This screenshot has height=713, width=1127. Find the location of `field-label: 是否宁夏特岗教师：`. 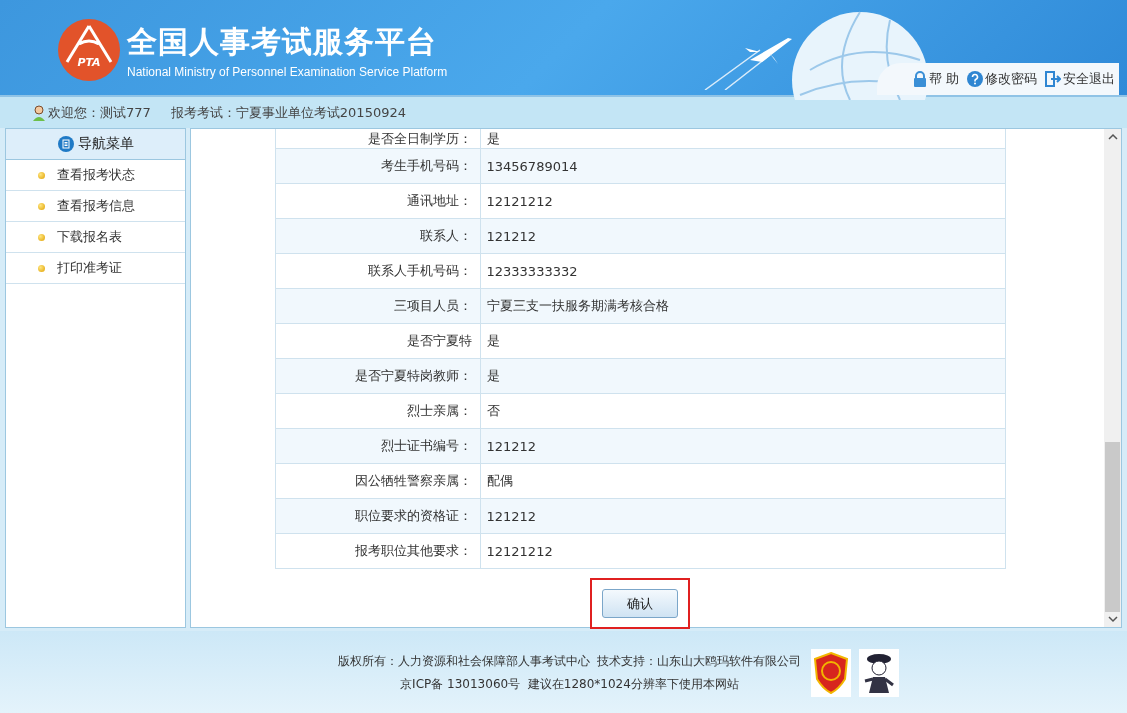

field-label: 是否宁夏特岗教师： is located at coordinates (378, 376).